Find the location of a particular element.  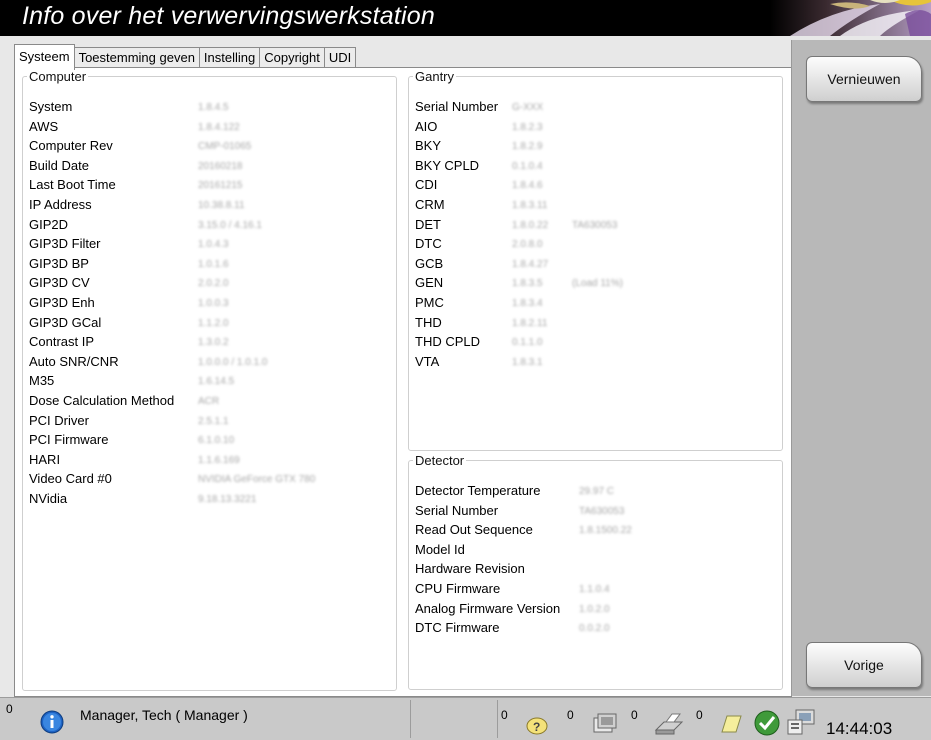

computer-row-gip3d-cv: GIP3D CV 2.0.2.0 is located at coordinates (129, 283).